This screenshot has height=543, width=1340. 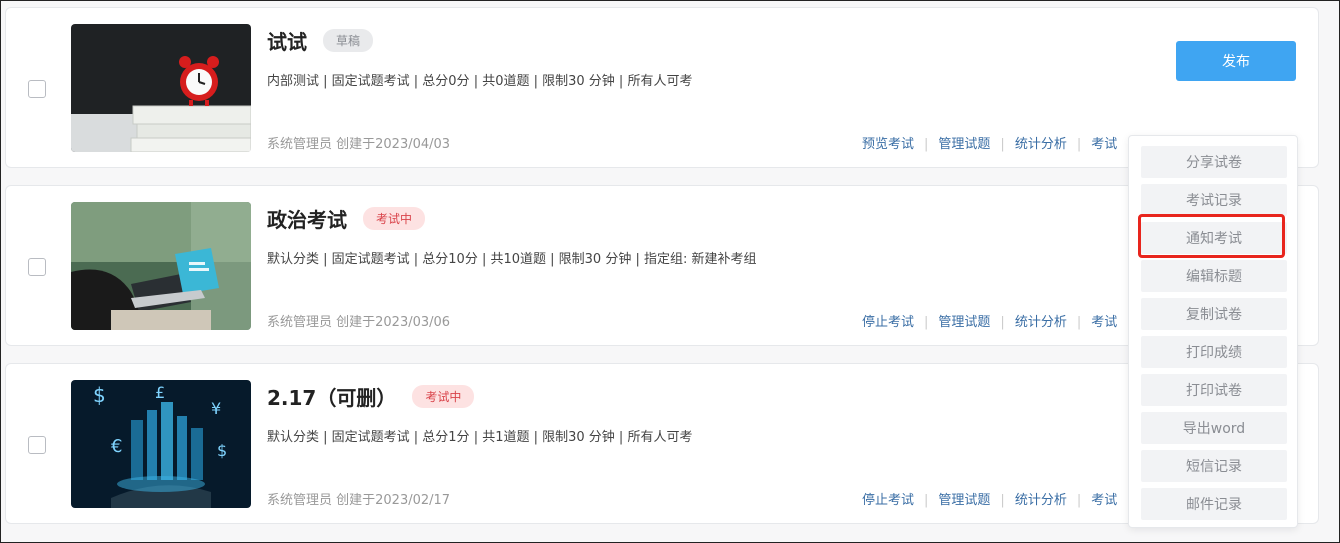 What do you see at coordinates (1214, 200) in the screenshot?
I see `menu-item-exam-records: 考试记录` at bounding box center [1214, 200].